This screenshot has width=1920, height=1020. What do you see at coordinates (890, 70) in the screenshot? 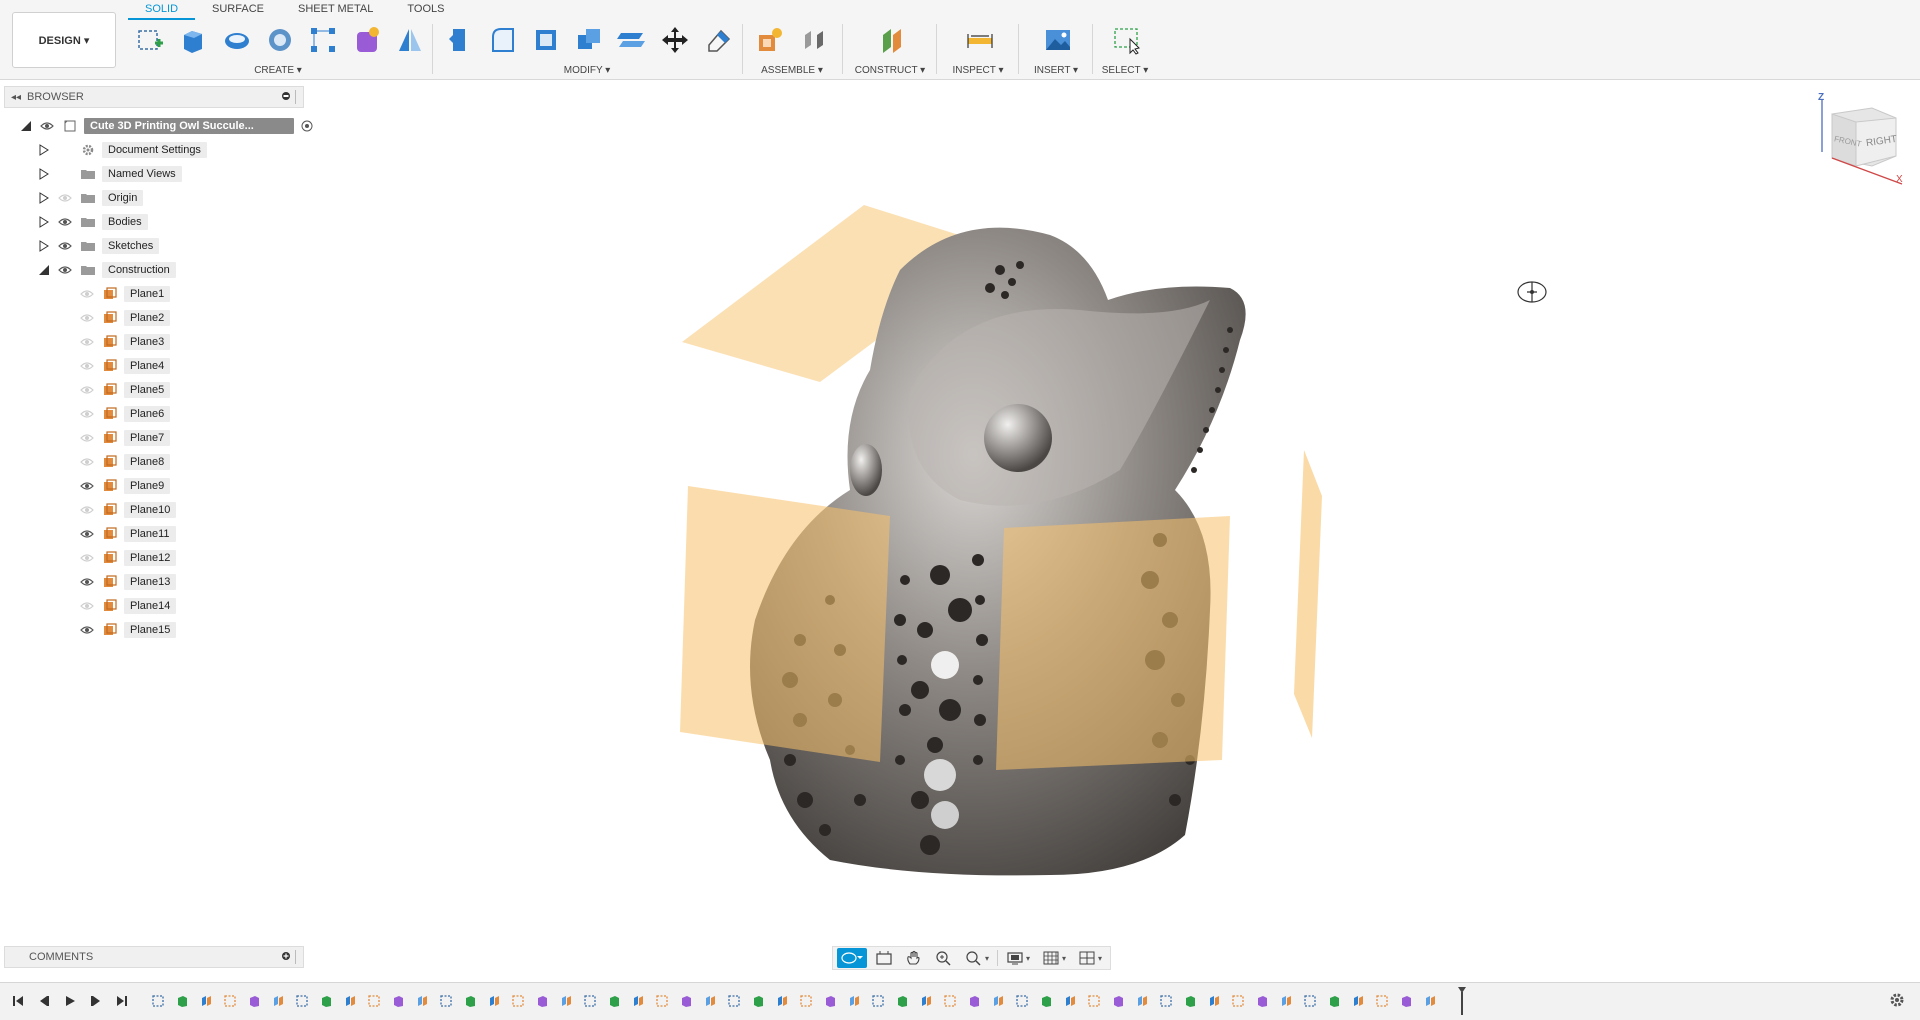
I see `construct-group-label: CONSTRUCT ▾` at bounding box center [890, 70].